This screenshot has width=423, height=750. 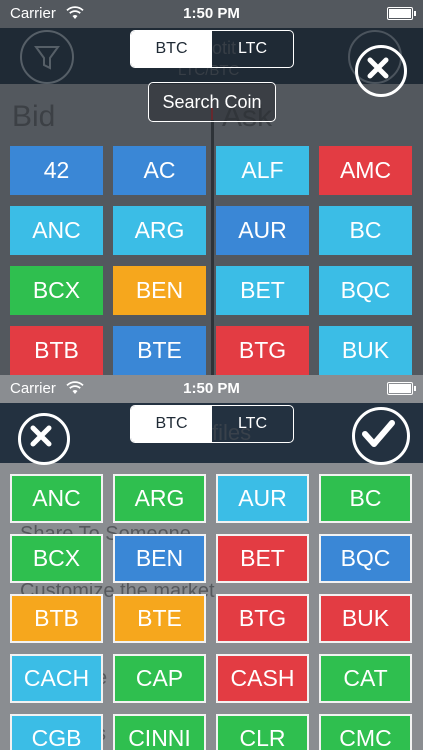 I want to click on coin-tile: CLR, so click(x=262, y=732).